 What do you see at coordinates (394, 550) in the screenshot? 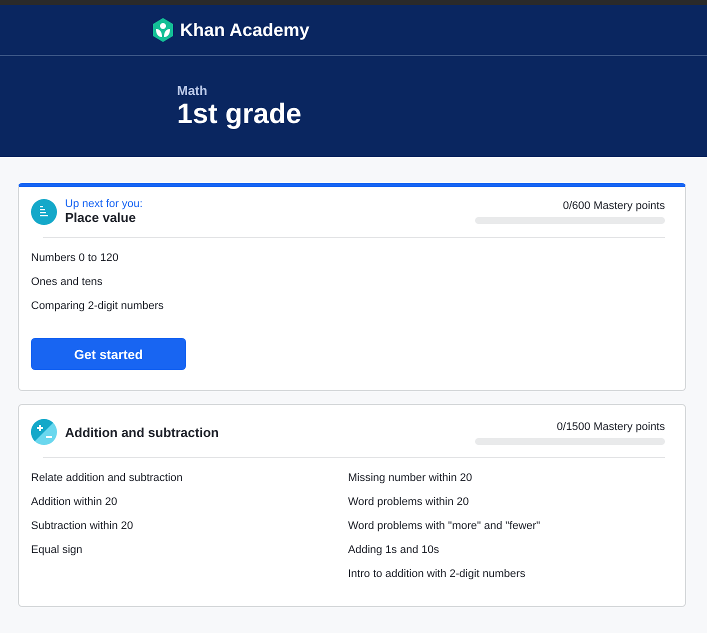
I see `skill-link: Adding 1s and 10s` at bounding box center [394, 550].